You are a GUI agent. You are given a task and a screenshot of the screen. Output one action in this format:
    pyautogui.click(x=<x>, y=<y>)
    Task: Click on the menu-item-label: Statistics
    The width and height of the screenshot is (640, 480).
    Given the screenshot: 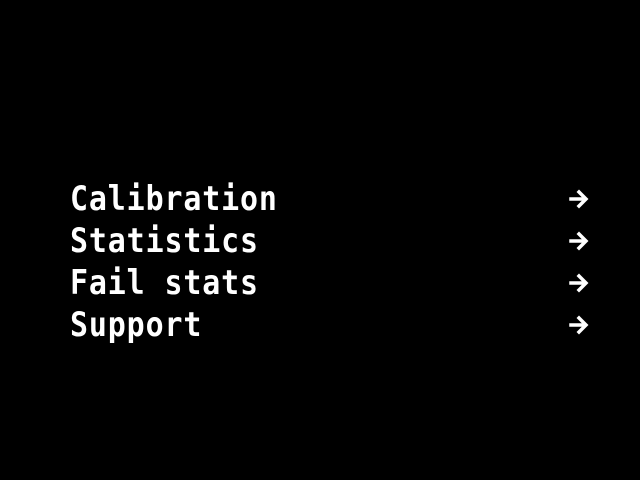 What is the action you would take?
    pyautogui.click(x=164, y=241)
    